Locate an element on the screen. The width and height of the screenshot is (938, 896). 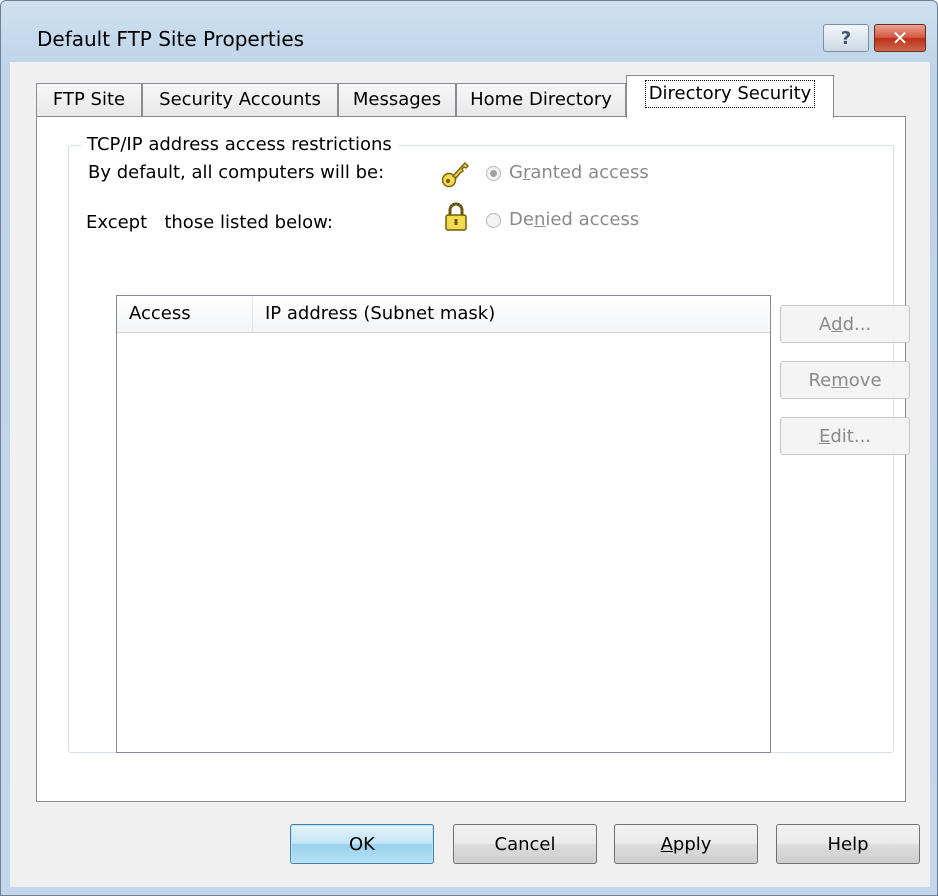
help-button: Help is located at coordinates (848, 844).